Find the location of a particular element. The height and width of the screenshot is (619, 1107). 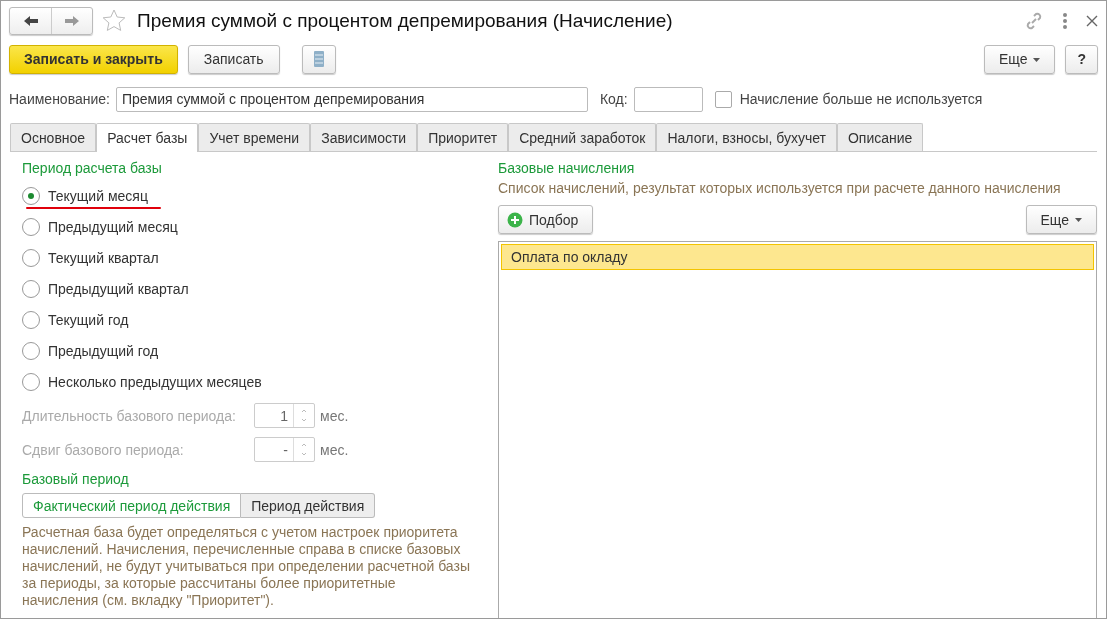

plus-icon is located at coordinates (515, 219).